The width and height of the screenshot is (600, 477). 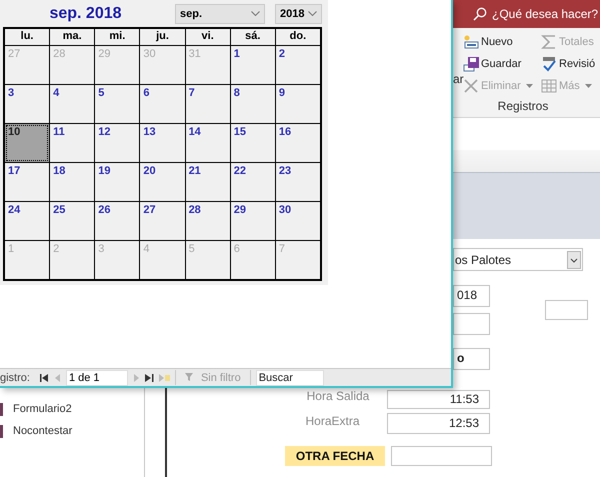 What do you see at coordinates (208, 143) in the screenshot?
I see `day-cell: 14` at bounding box center [208, 143].